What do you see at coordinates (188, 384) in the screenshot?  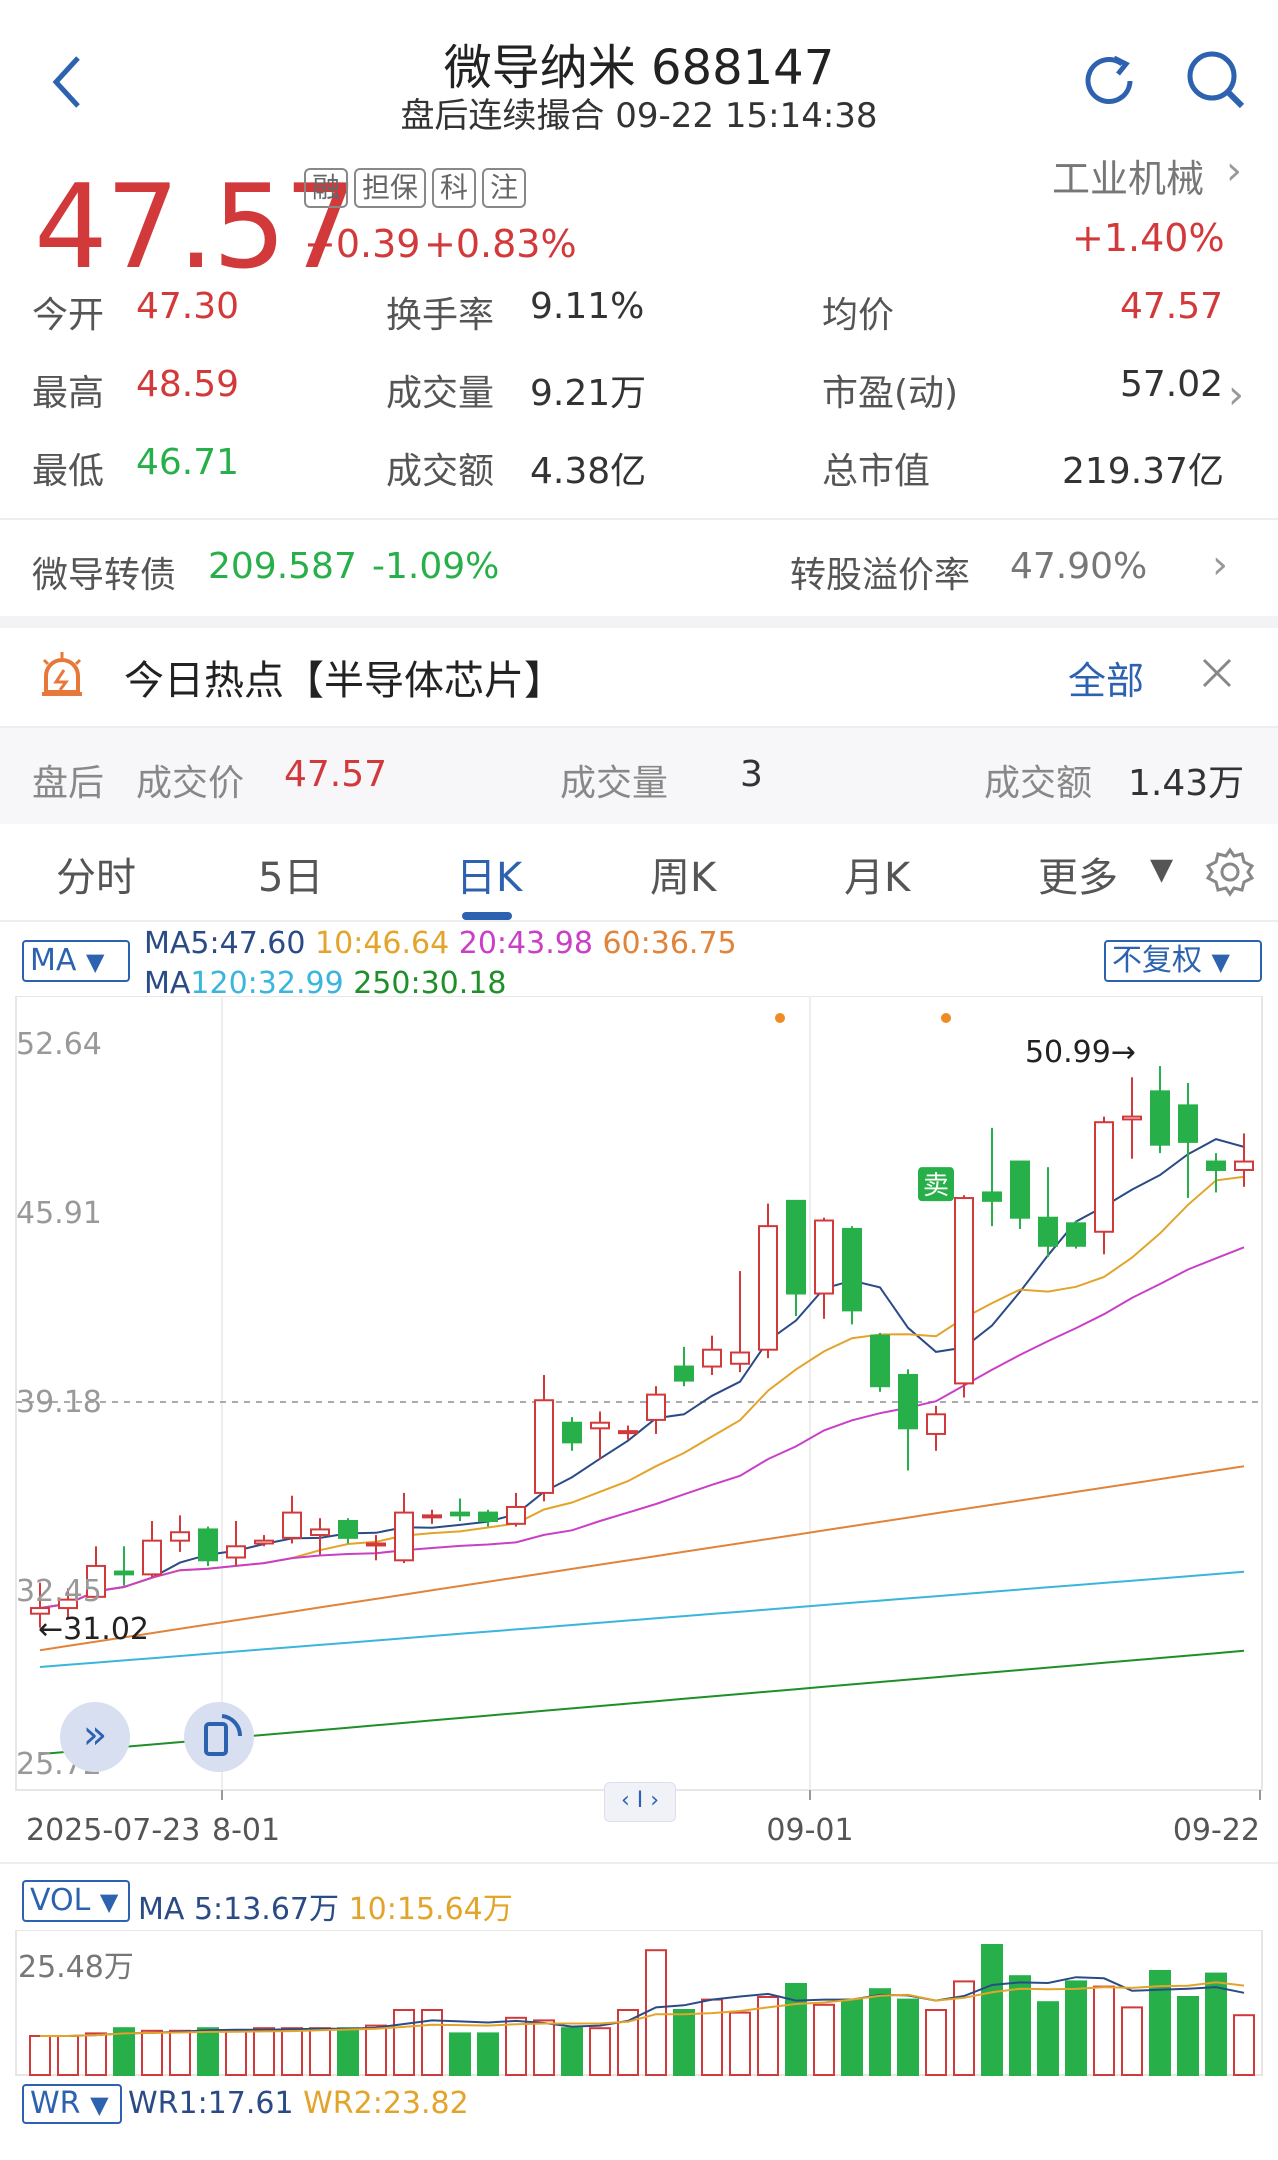 I see `high-value: 48.59` at bounding box center [188, 384].